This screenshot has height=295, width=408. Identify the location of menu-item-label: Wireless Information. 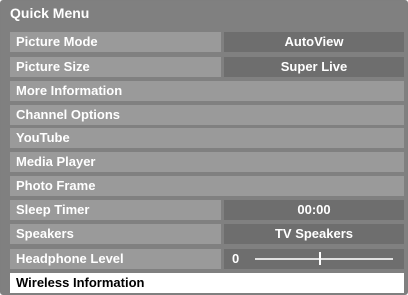
(207, 283).